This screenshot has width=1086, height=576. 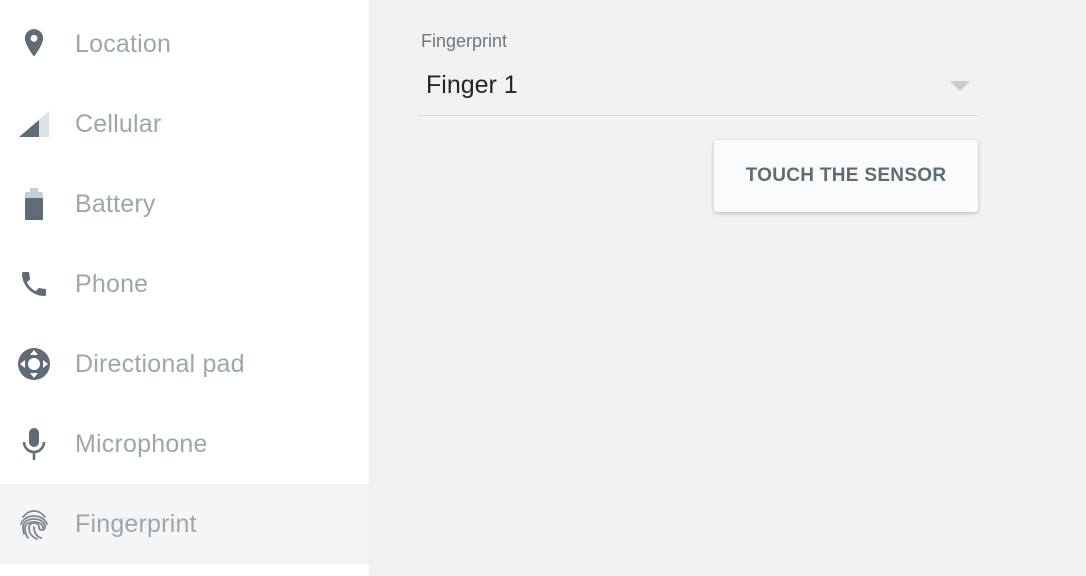 What do you see at coordinates (34, 124) in the screenshot?
I see `cellular-signal-icon` at bounding box center [34, 124].